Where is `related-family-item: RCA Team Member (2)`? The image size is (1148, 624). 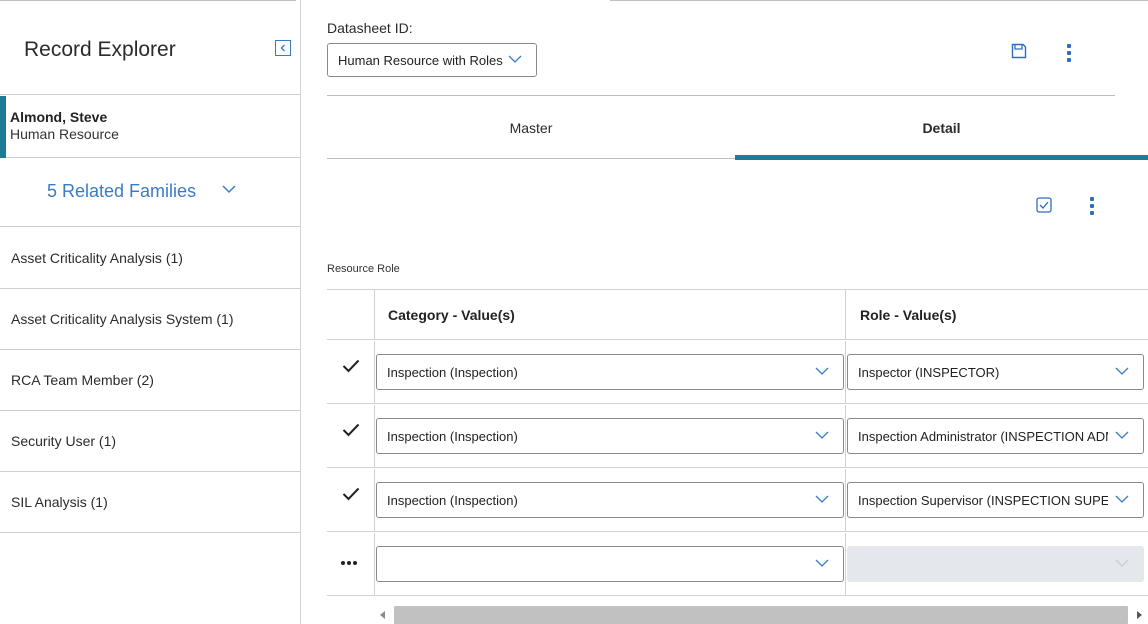
related-family-item: RCA Team Member (2) is located at coordinates (150, 380).